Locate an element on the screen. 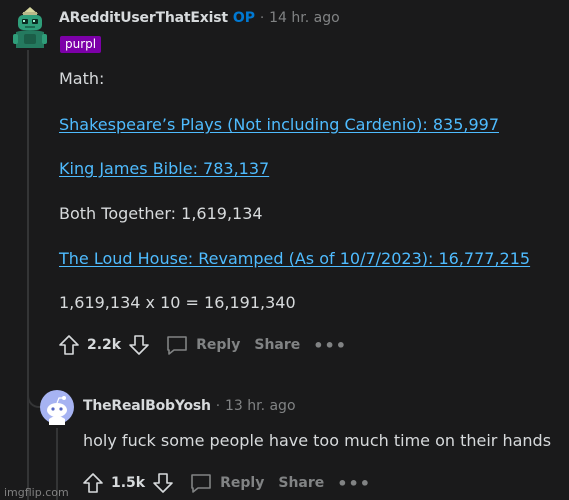  op-badge: OP is located at coordinates (243, 18).